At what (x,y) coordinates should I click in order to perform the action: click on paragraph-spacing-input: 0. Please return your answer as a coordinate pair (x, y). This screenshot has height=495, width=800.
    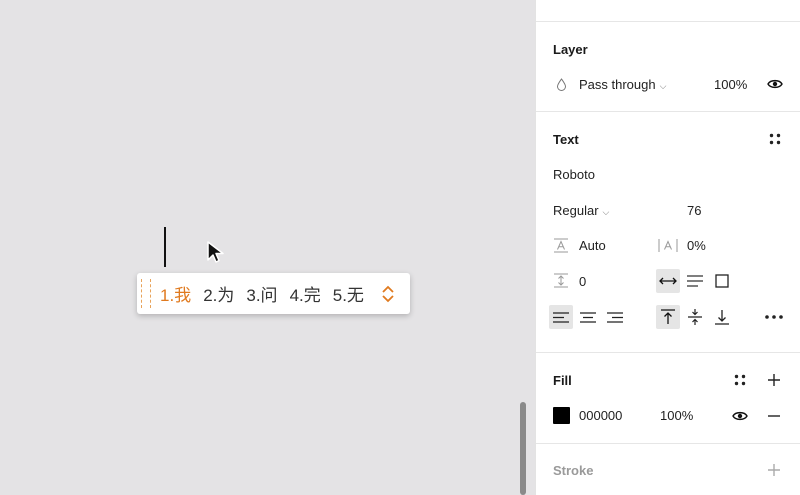
    Looking at the image, I should click on (582, 281).